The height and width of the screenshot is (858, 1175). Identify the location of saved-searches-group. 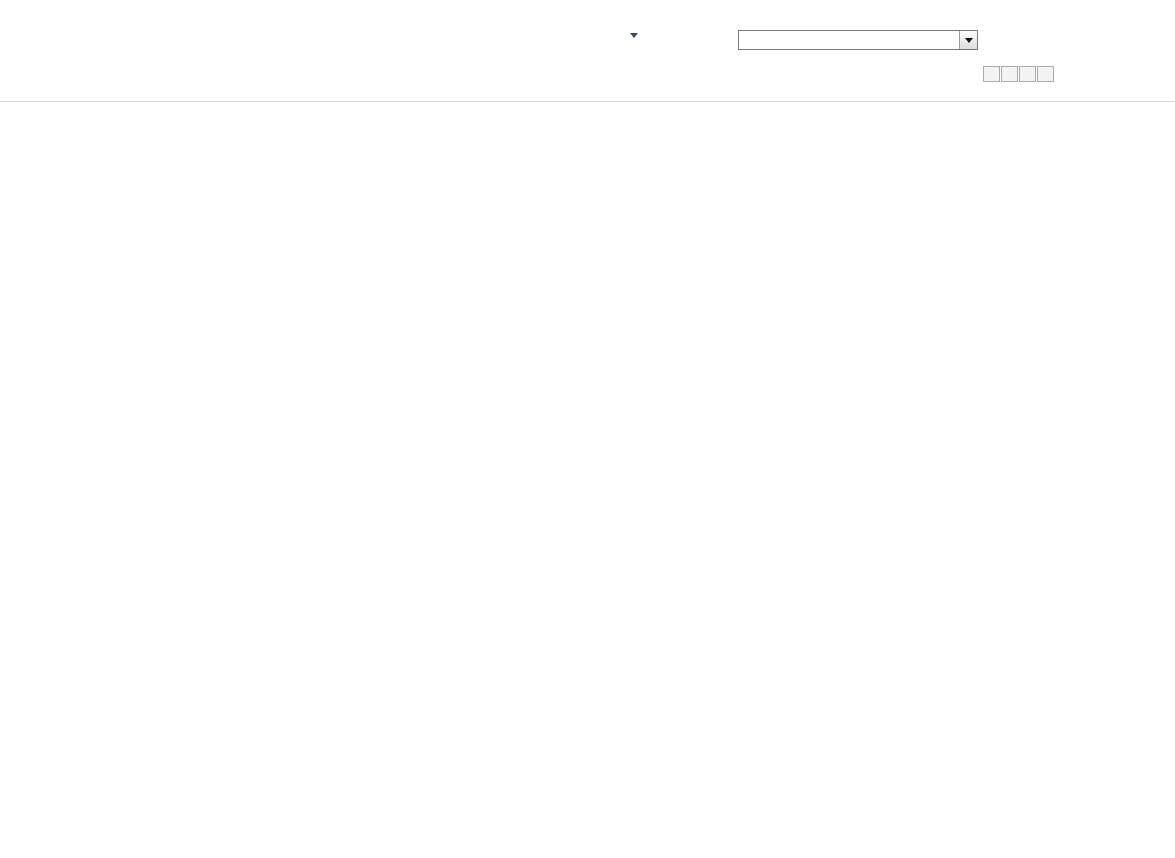
(855, 40).